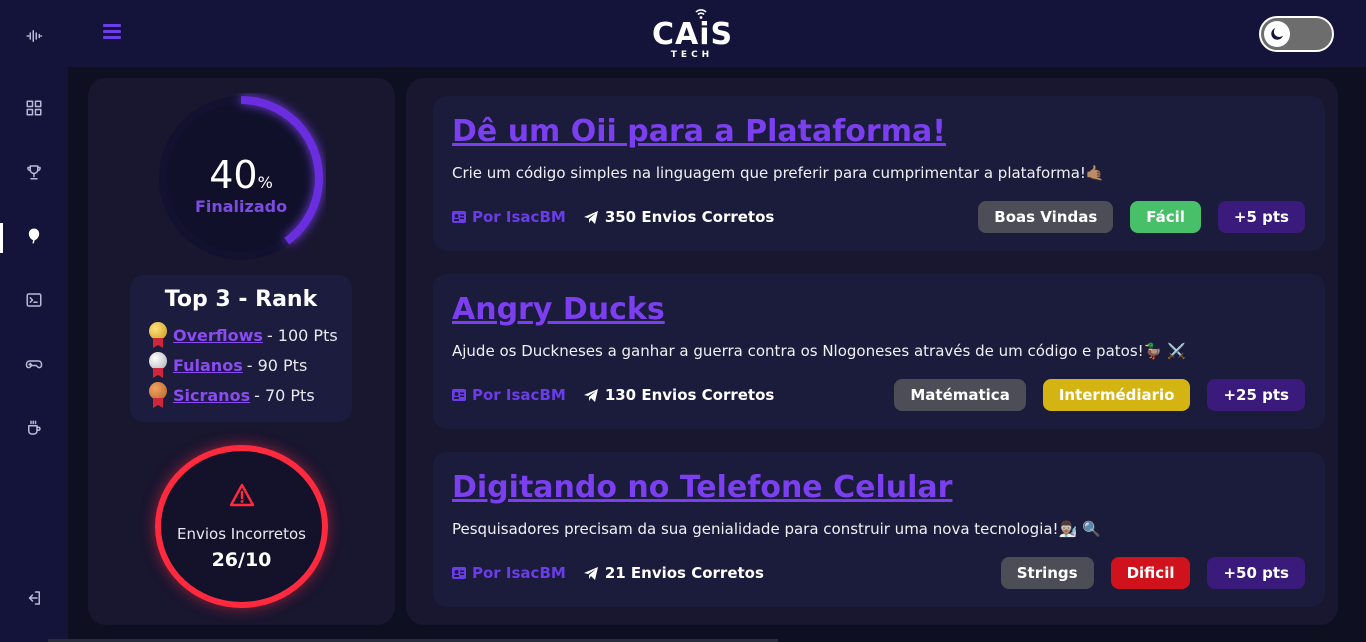  I want to click on gamepad-icon, so click(34, 364).